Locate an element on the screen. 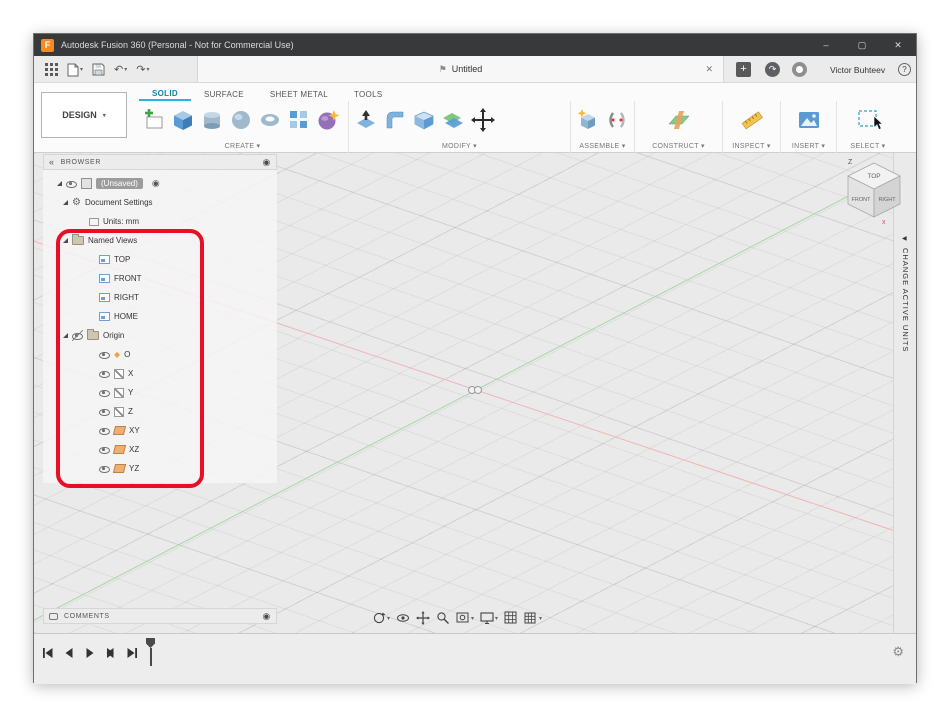  origin-marker is located at coordinates (475, 390).